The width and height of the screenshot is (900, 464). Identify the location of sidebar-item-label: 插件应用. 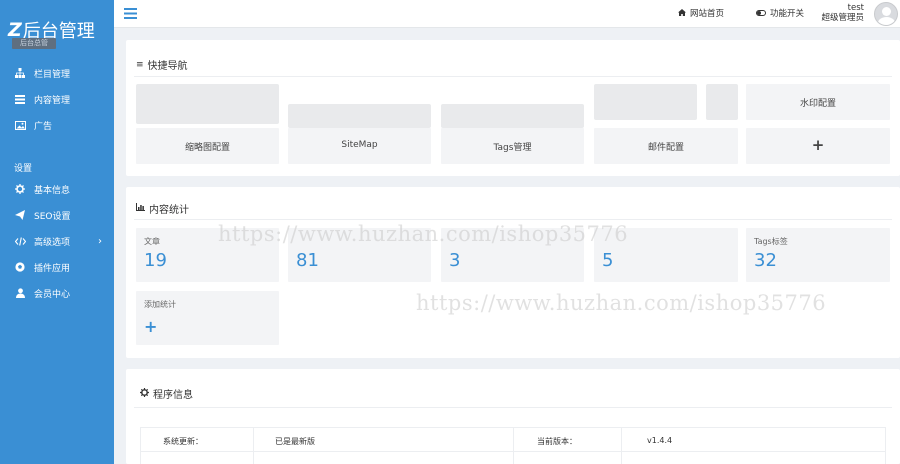
(52, 268).